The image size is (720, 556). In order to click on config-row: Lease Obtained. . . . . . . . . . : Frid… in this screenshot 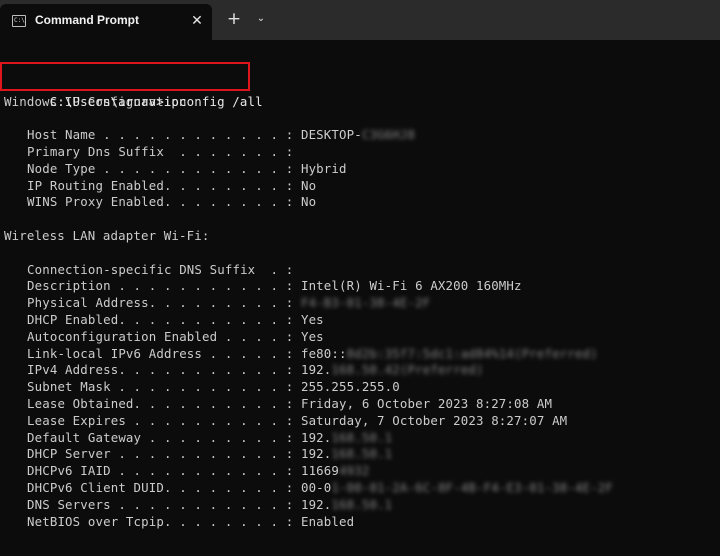, I will do `click(360, 404)`.